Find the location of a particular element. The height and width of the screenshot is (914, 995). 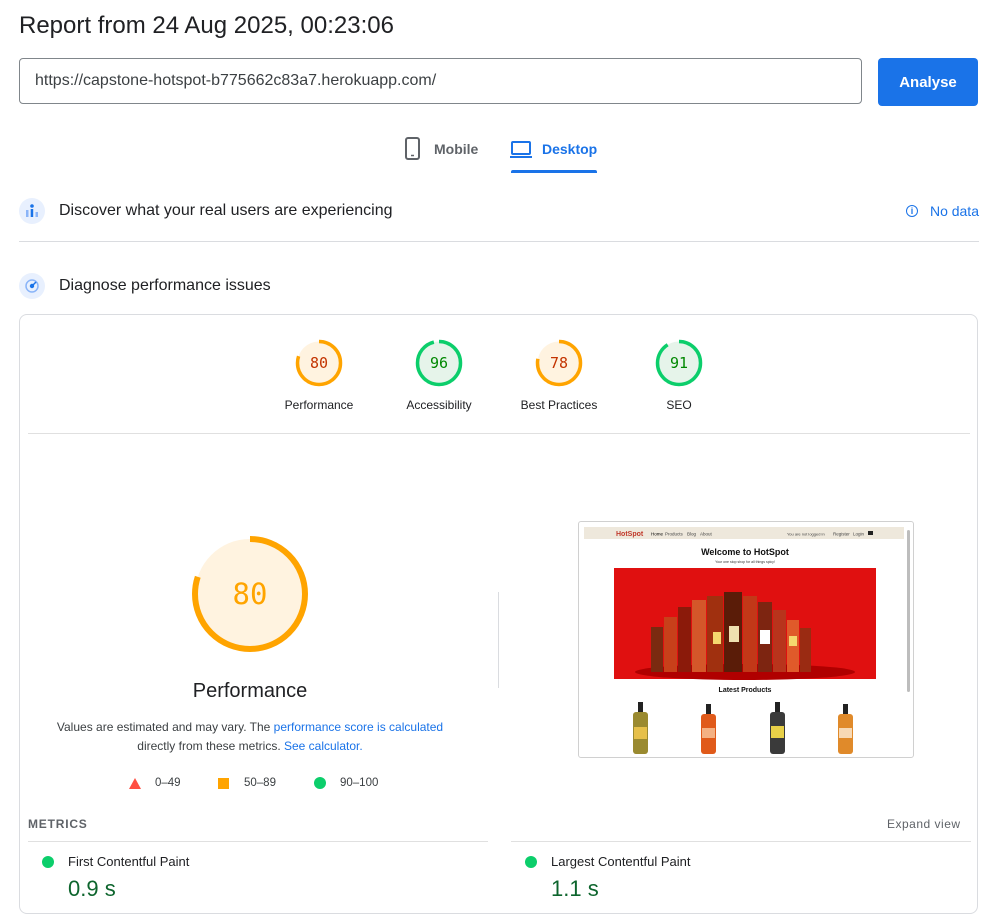

no-data-label: No data is located at coordinates (954, 211).